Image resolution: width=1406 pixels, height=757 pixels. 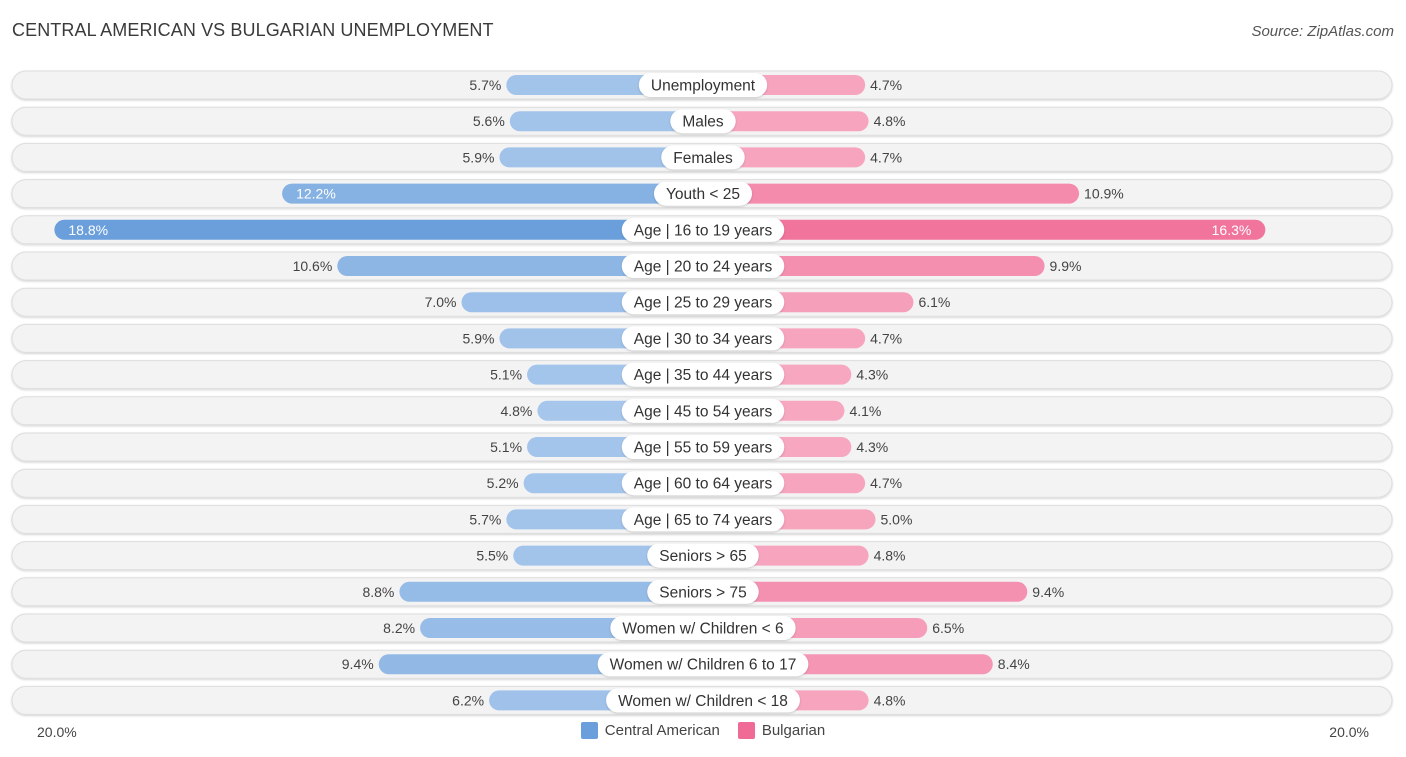 What do you see at coordinates (1232, 230) in the screenshot?
I see `value-label-bulgarian: 16.3%` at bounding box center [1232, 230].